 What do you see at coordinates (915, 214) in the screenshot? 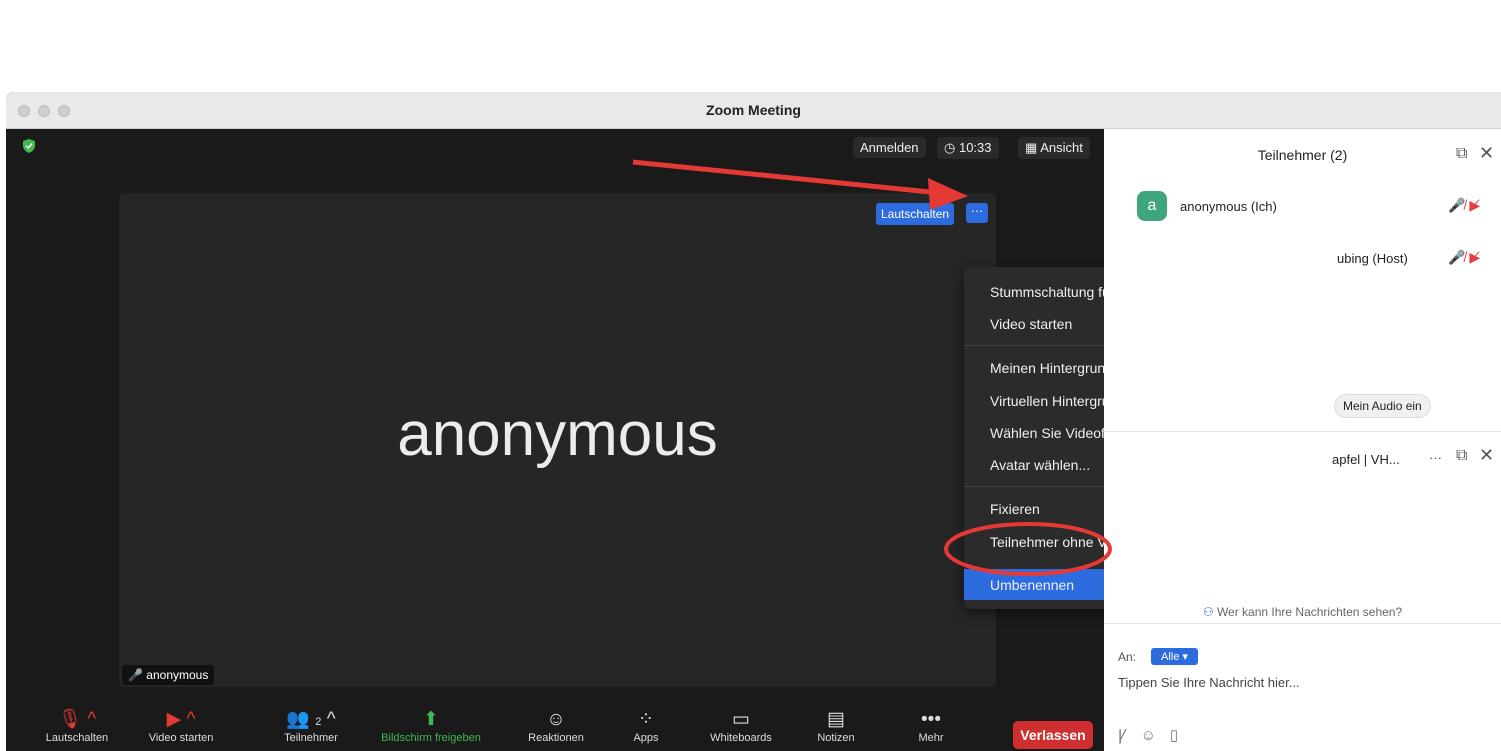
I see `unmute-participant-button: Lautschalten` at bounding box center [915, 214].